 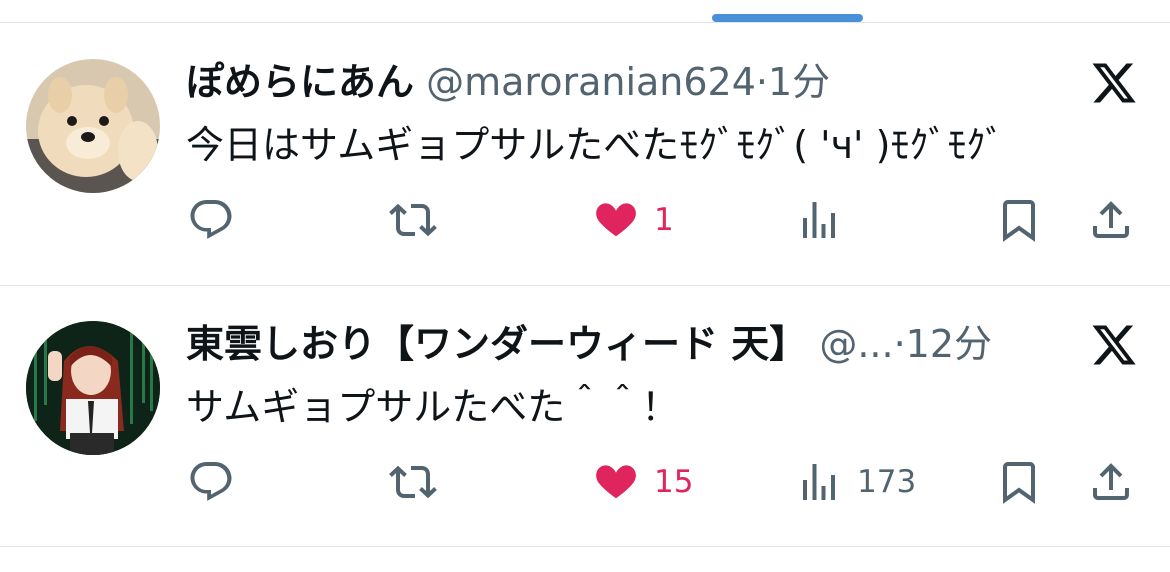 I want to click on pomeranian-dog-avatar-image, so click(x=93, y=126).